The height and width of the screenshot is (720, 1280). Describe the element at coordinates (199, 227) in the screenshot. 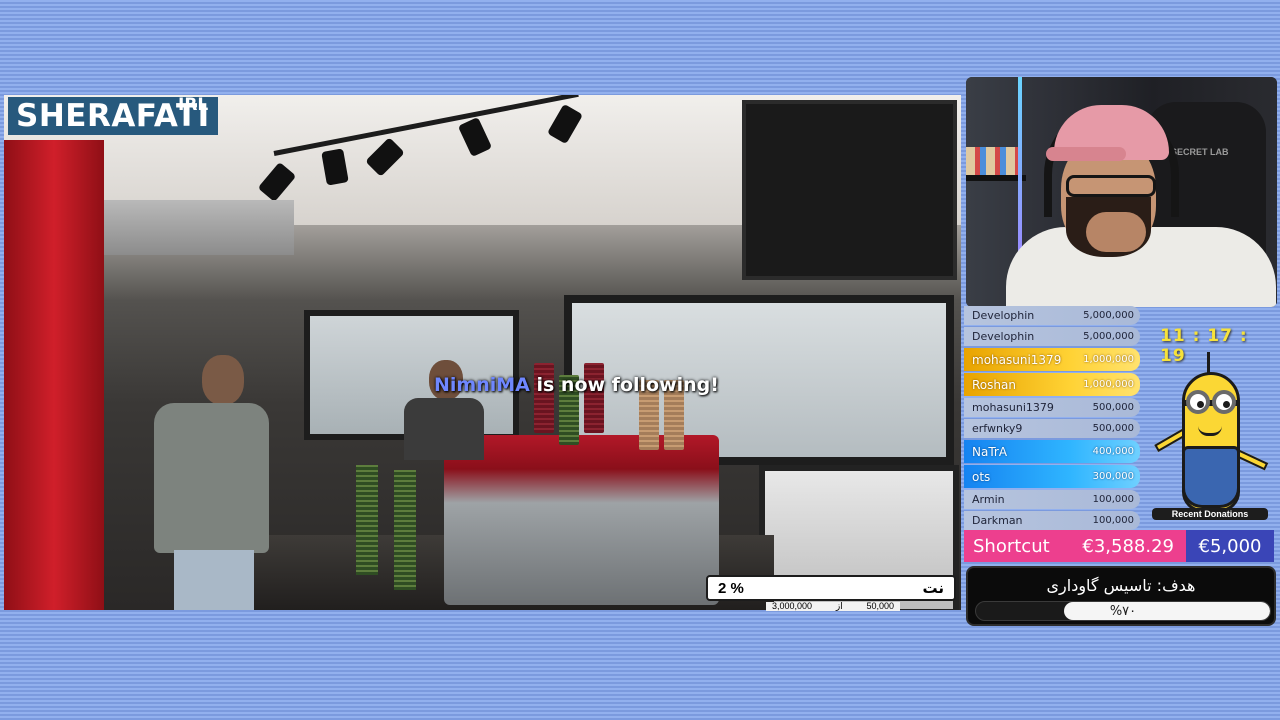

I see `kitchen-hood` at that location.